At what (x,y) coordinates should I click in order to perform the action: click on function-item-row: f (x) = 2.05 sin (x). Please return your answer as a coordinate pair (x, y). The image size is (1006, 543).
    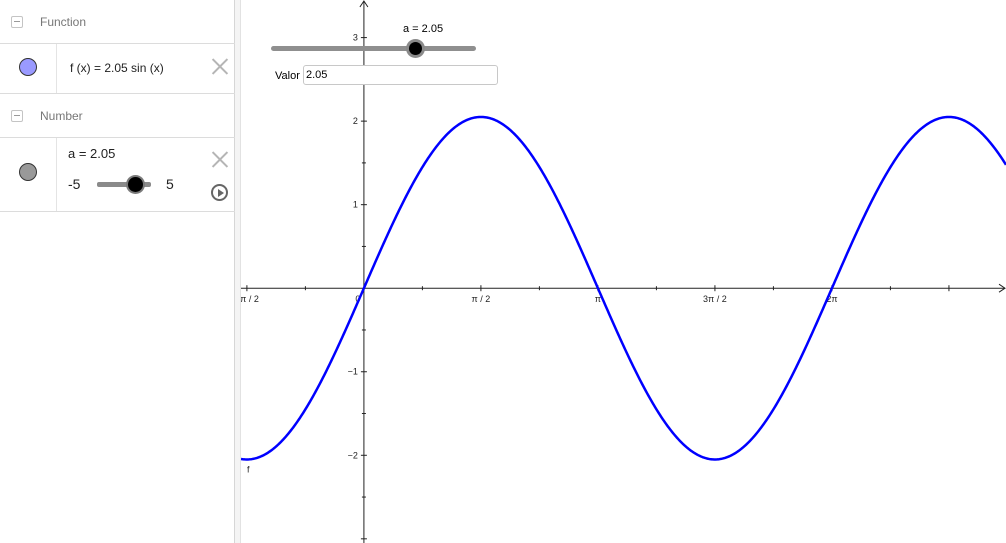
    Looking at the image, I should click on (117, 69).